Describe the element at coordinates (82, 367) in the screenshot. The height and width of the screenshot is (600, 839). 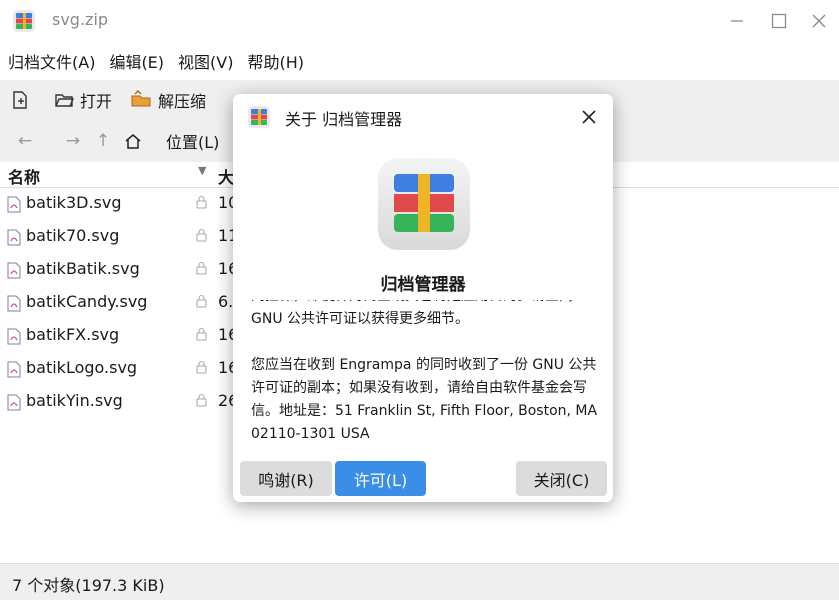
I see `file-name: batikLogo.svg` at that location.